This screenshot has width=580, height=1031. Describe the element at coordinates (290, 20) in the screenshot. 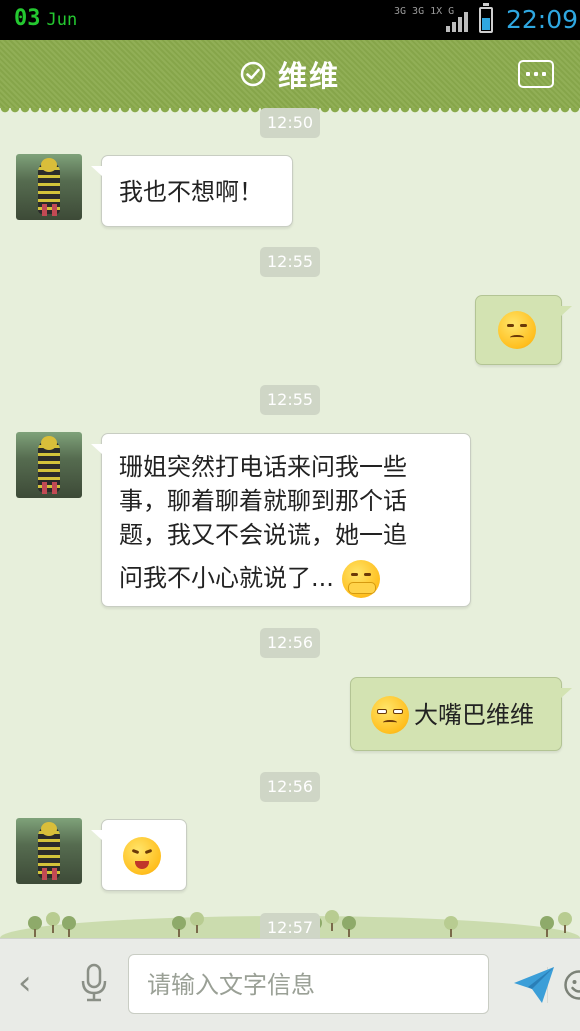

I see `status-bar: 03 Jun 3G 3G 1X G 22:09` at that location.